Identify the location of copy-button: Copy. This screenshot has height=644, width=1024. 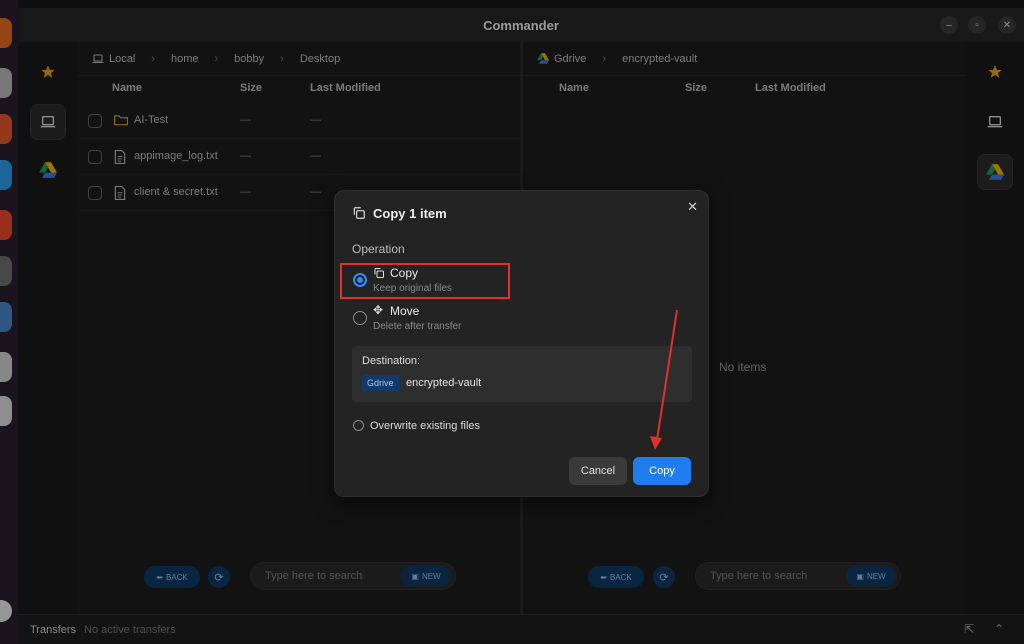
(662, 471).